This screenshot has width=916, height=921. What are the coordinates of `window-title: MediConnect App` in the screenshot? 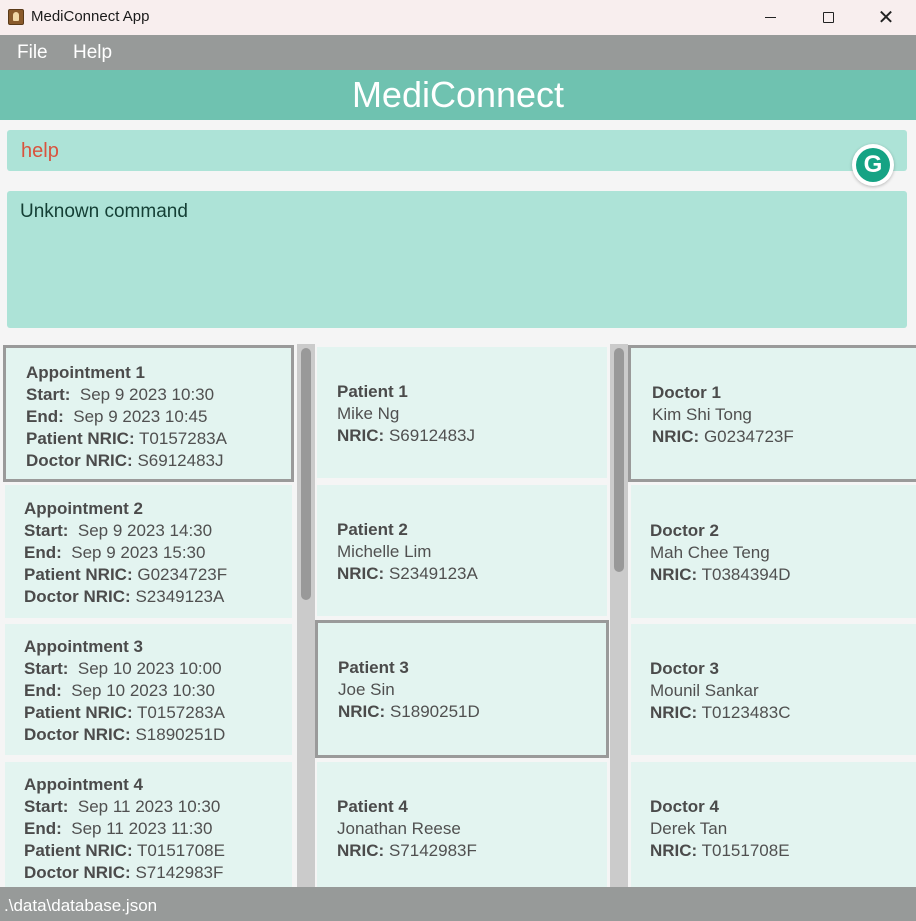 It's located at (90, 16).